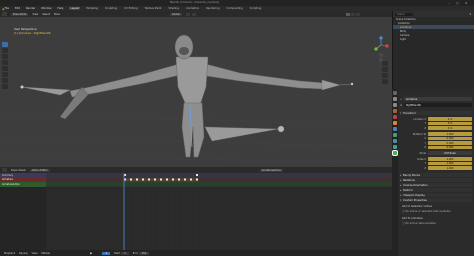  Describe the element at coordinates (4, 14) in the screenshot. I see `editor-type-icon` at that location.